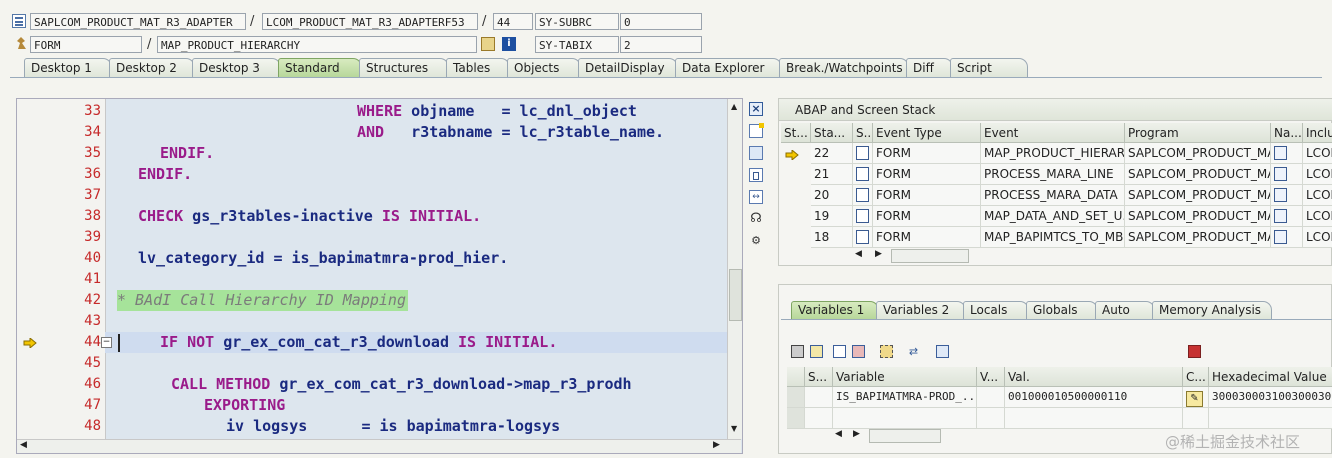 Image resolution: width=1332 pixels, height=458 pixels. What do you see at coordinates (832, 216) in the screenshot?
I see `stack-level: 19` at bounding box center [832, 216].